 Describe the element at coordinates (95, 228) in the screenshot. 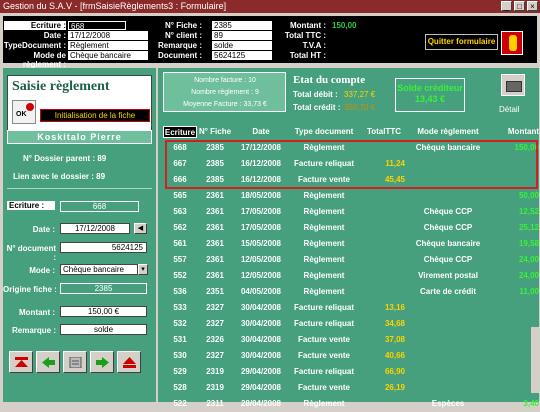

I see `form-date-input: 17/12/2008` at that location.